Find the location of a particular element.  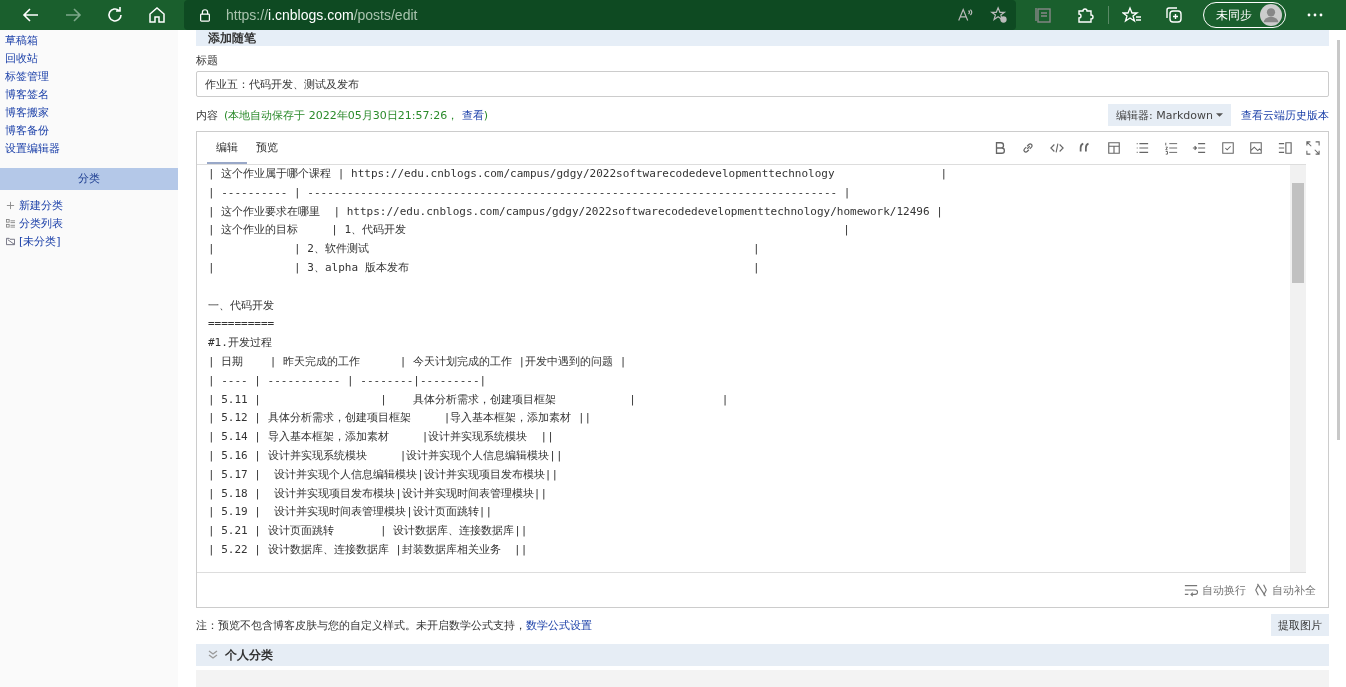

code-line: | 这个作业属于哪个课程 | https://edu.cnblogs.com/campus/gdgy/2022softwarecodedevelopmenttechnology | is located at coordinates (578, 174).